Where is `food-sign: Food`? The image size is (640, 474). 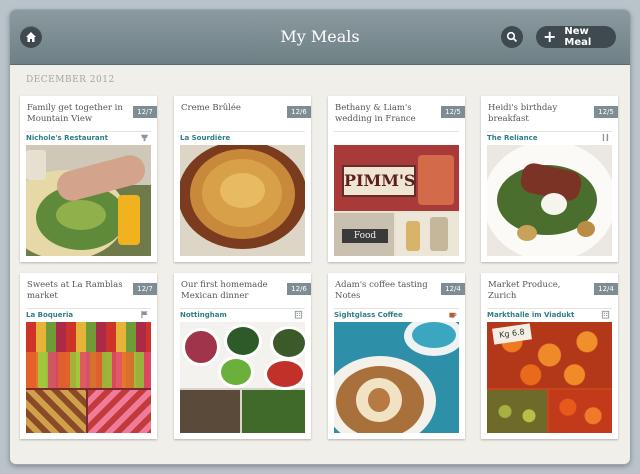
food-sign: Food is located at coordinates (365, 236).